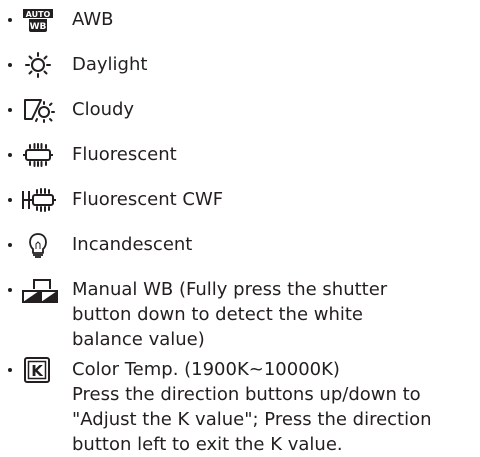  Describe the element at coordinates (148, 199) in the screenshot. I see `label-line: Fluorescent CWF` at that location.